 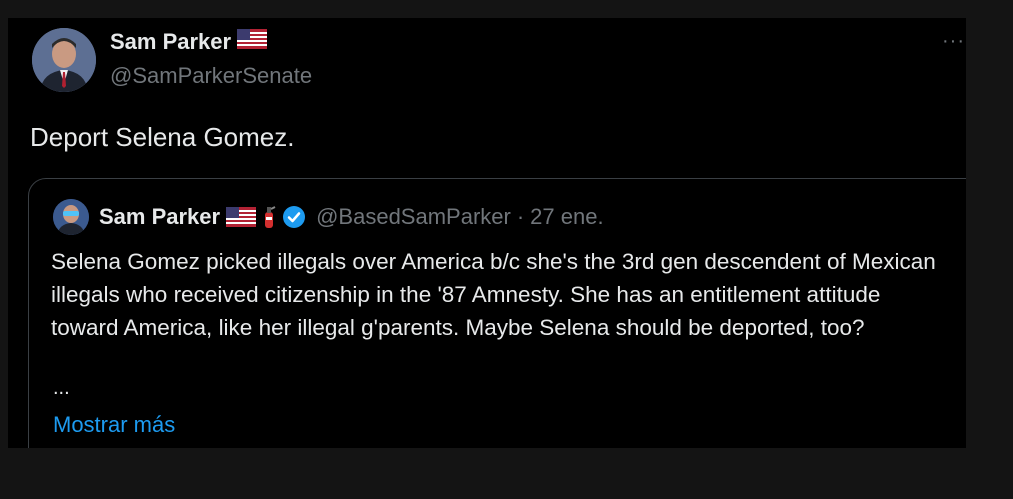 I want to click on quoted-avatar-photo, so click(x=71, y=217).